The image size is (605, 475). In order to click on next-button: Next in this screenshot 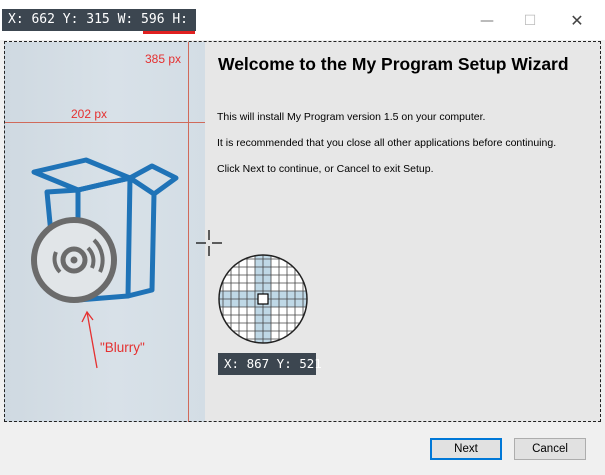, I will do `click(466, 449)`.